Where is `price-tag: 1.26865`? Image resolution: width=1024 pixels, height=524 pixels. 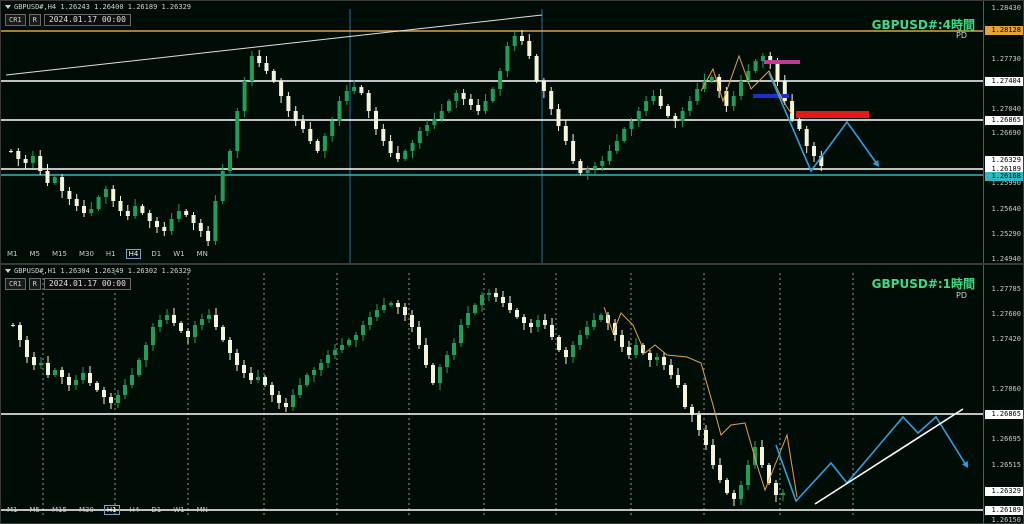 price-tag: 1.26865 is located at coordinates (1004, 120).